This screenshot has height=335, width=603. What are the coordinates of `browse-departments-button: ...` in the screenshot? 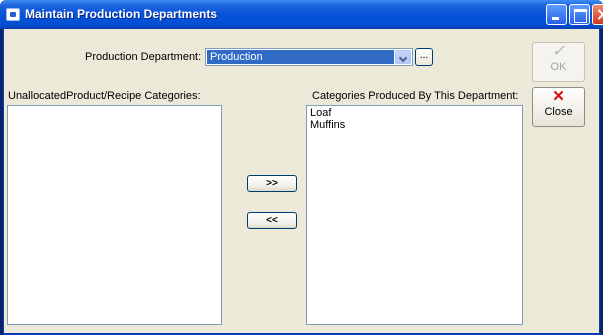 It's located at (424, 57).